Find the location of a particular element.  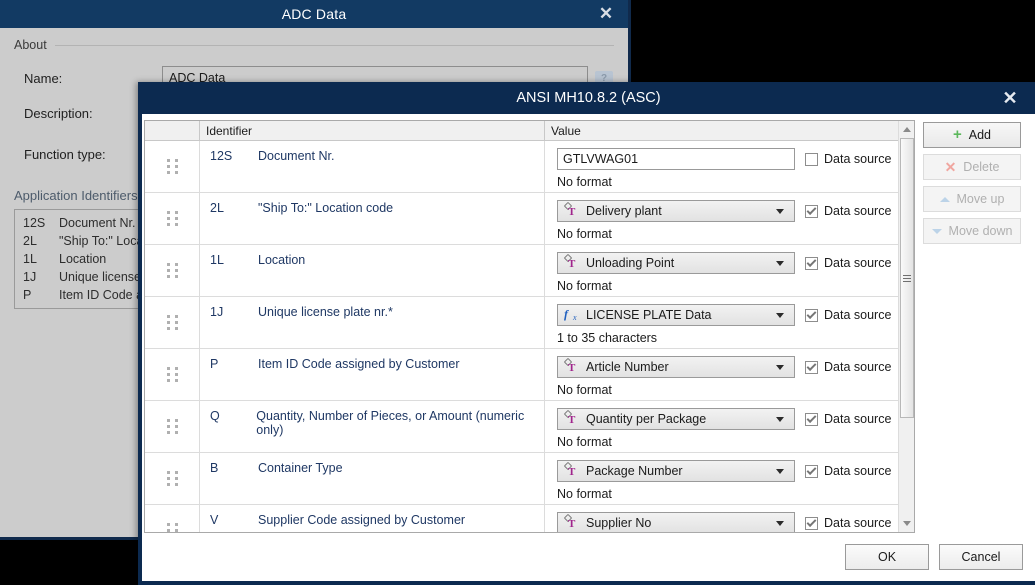

value-combobox-text: Package Number is located at coordinates (634, 471).